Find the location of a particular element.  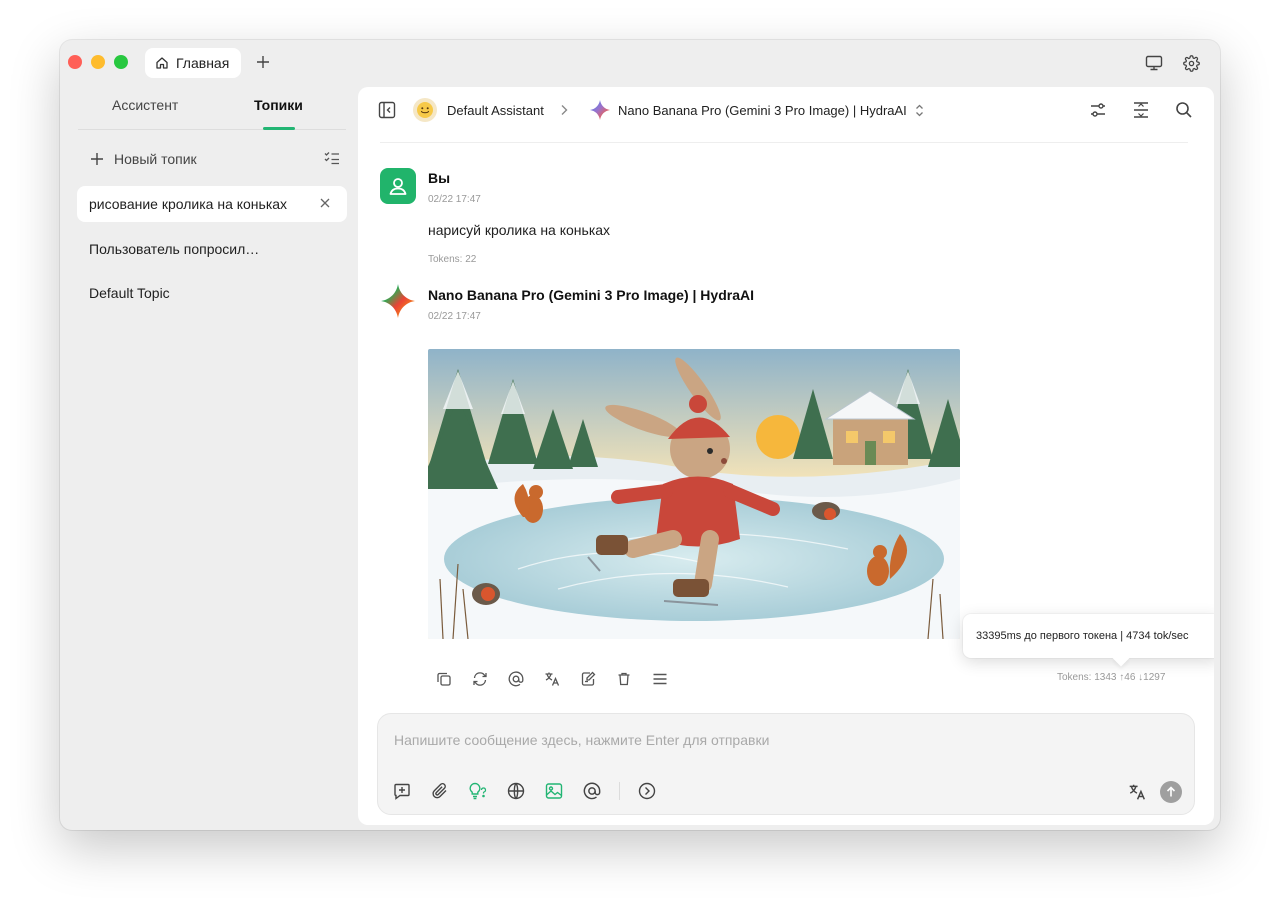

new-topic-button: Новый топик is located at coordinates (215, 159).